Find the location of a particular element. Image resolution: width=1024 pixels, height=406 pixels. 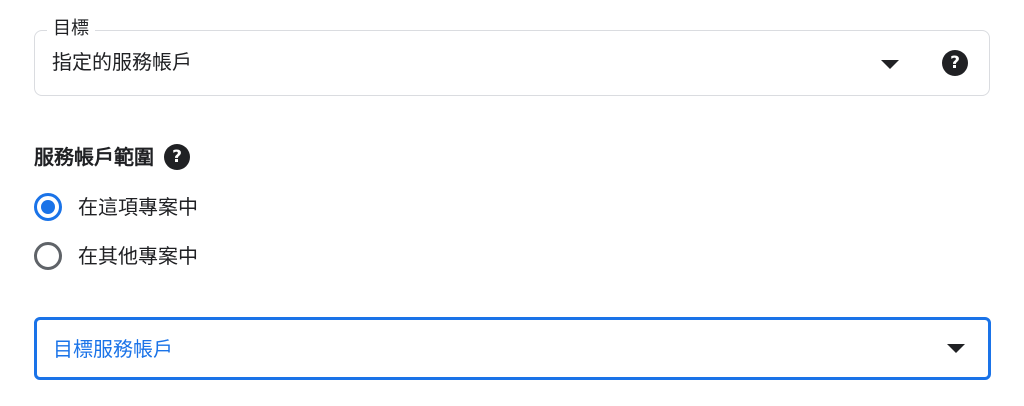

scope-title: 服務帳戶範圍 is located at coordinates (94, 157).